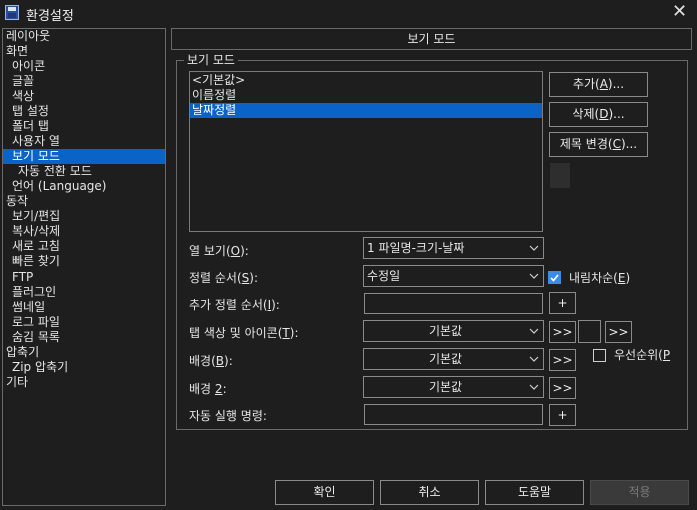 This screenshot has width=697, height=510. Describe the element at coordinates (88, 246) in the screenshot. I see `tree-item-refresh: 새로 고침` at that location.